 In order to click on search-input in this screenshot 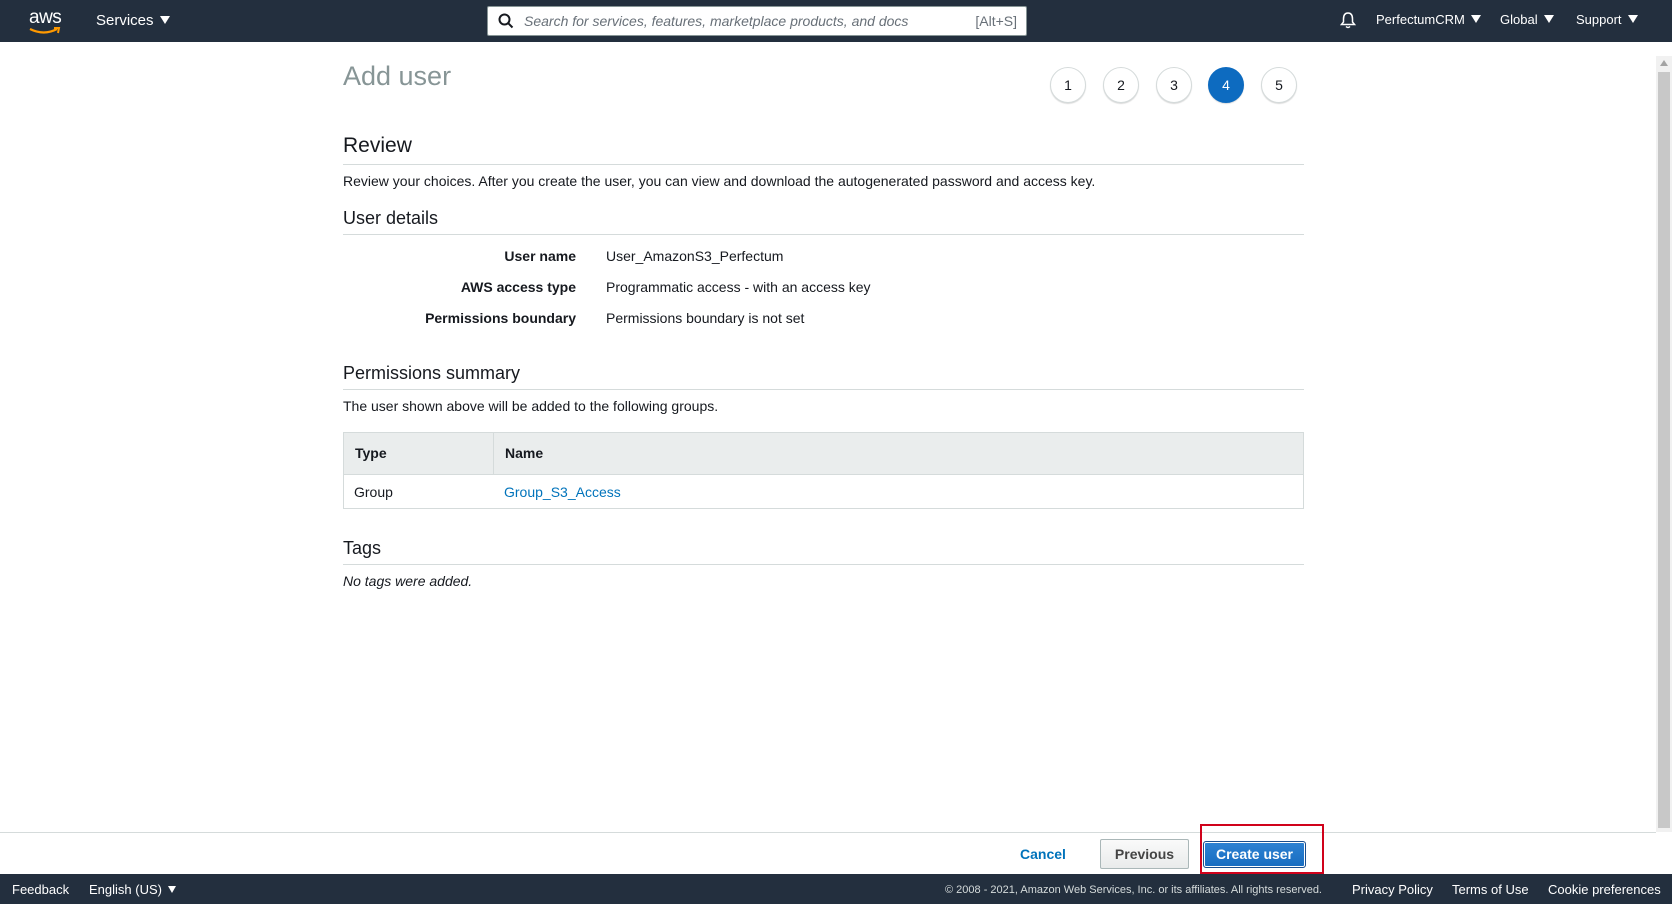, I will do `click(734, 21)`.